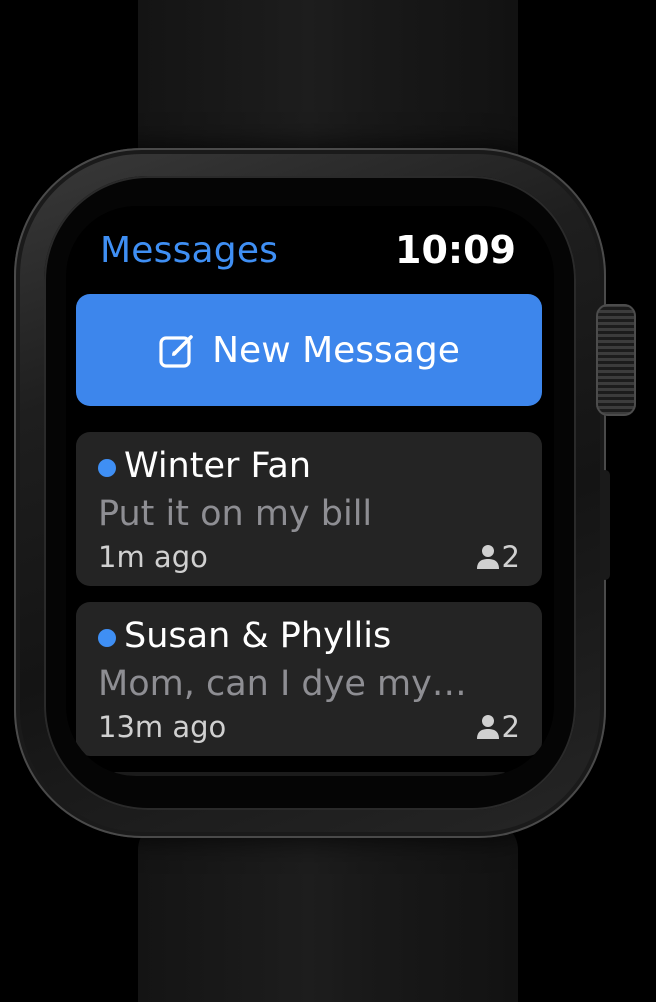 This screenshot has height=1002, width=656. I want to click on compose-icon, so click(176, 351).